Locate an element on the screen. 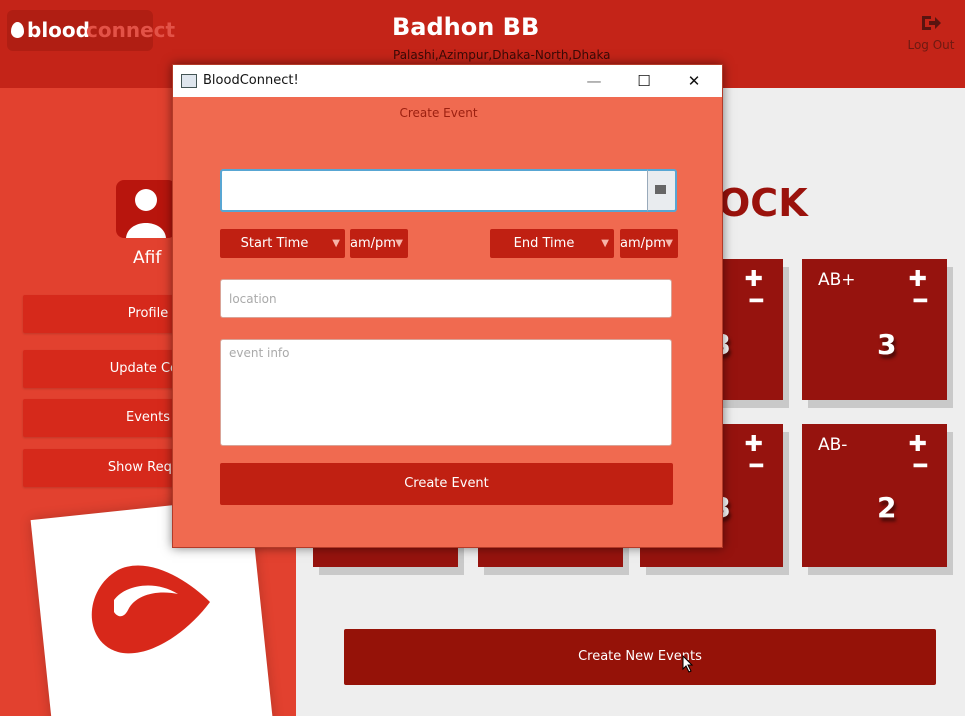 The width and height of the screenshot is (965, 716). avatar-icon is located at coordinates (146, 213).